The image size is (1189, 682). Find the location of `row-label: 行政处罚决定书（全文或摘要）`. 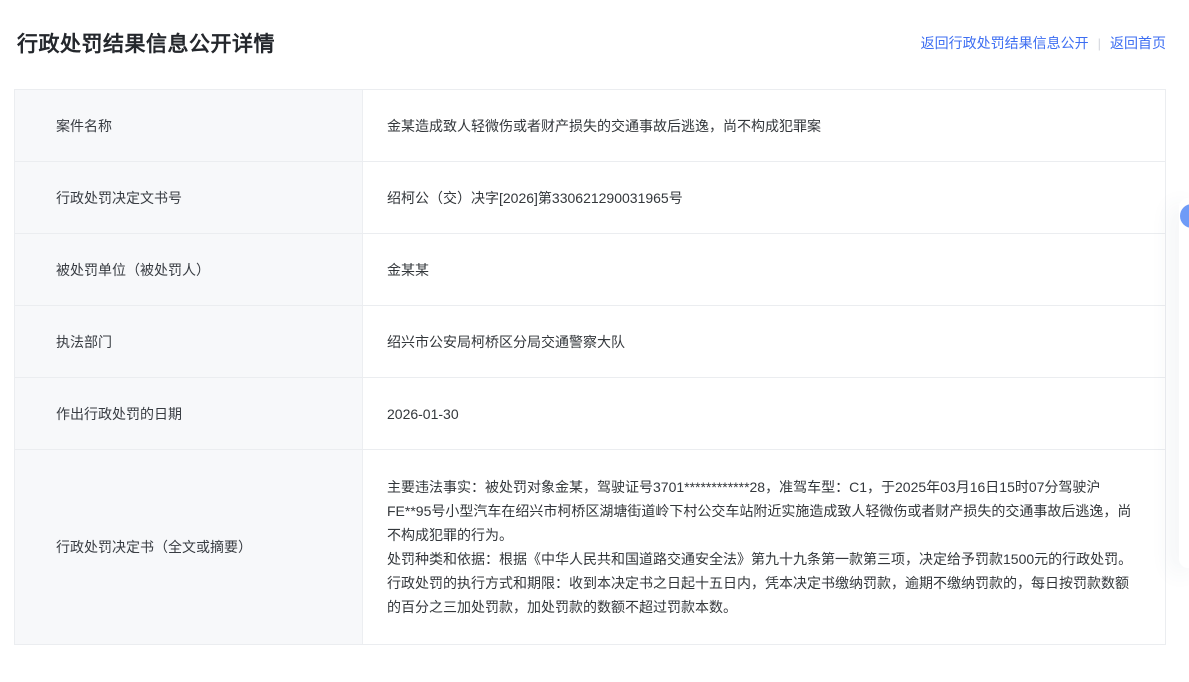

row-label: 行政处罚决定书（全文或摘要） is located at coordinates (189, 547).